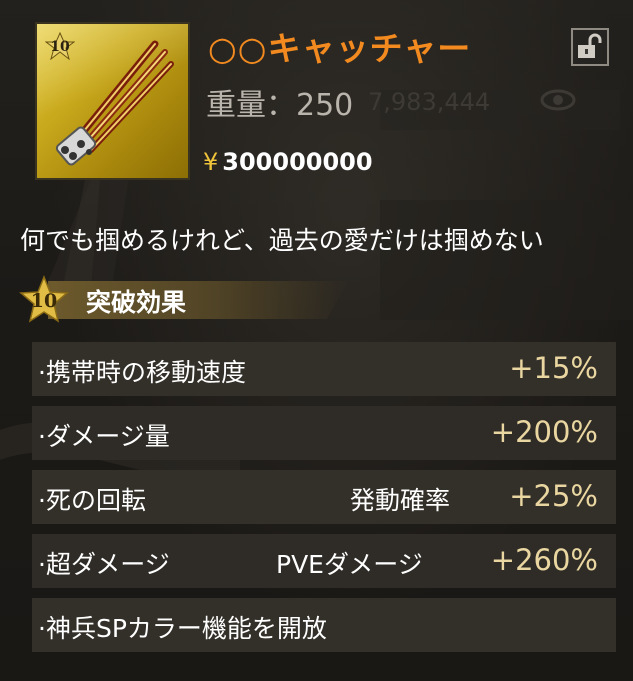 The height and width of the screenshot is (681, 633). What do you see at coordinates (104, 436) in the screenshot?
I see `effect-label: ·ダメージ量` at bounding box center [104, 436].